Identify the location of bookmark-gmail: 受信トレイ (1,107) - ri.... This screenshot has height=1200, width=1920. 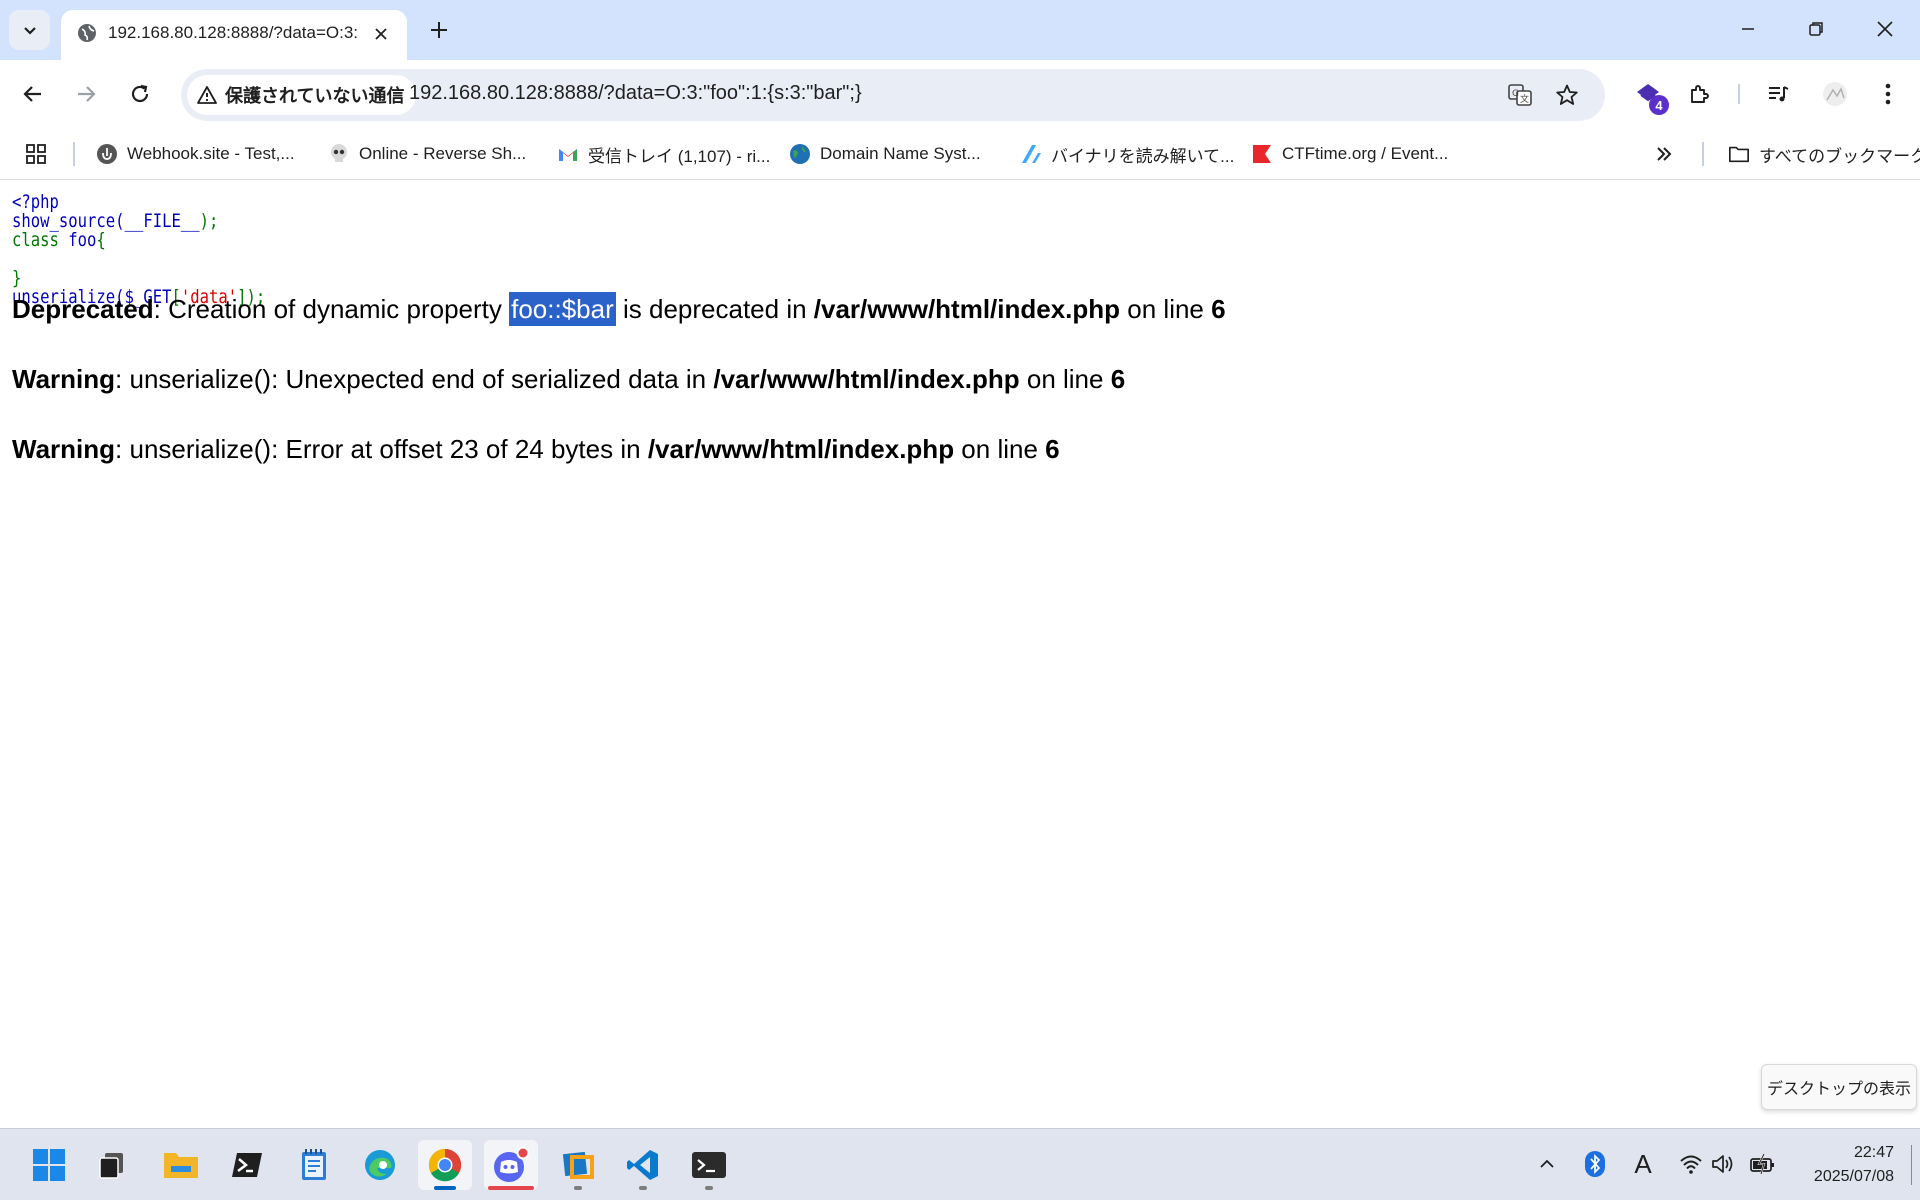
(663, 154).